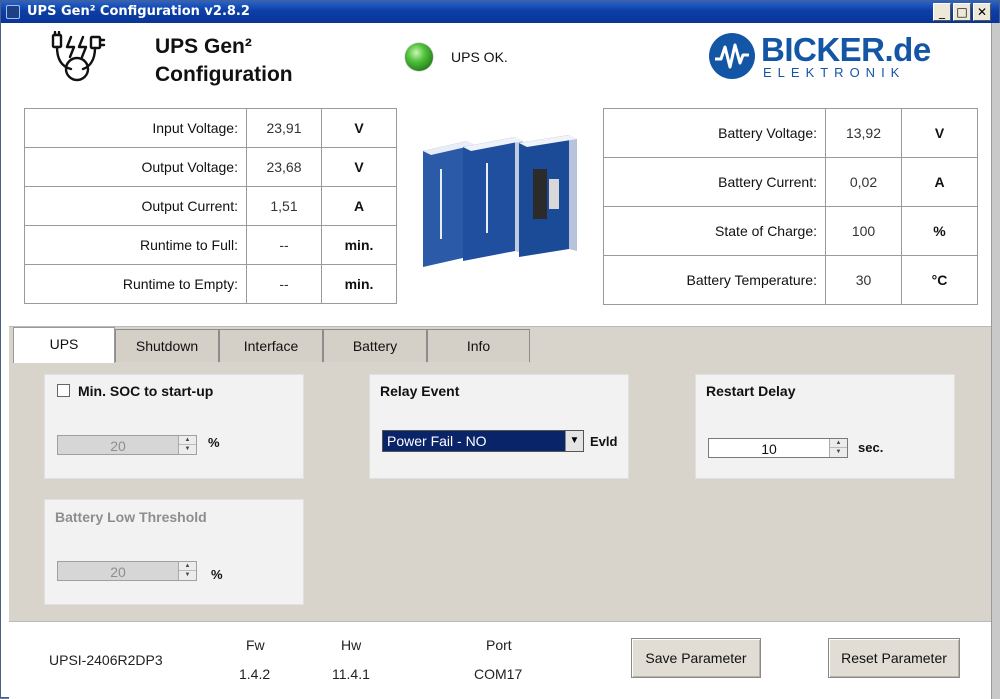  What do you see at coordinates (863, 133) in the screenshot?
I see `measure-value: 13,92` at bounding box center [863, 133].